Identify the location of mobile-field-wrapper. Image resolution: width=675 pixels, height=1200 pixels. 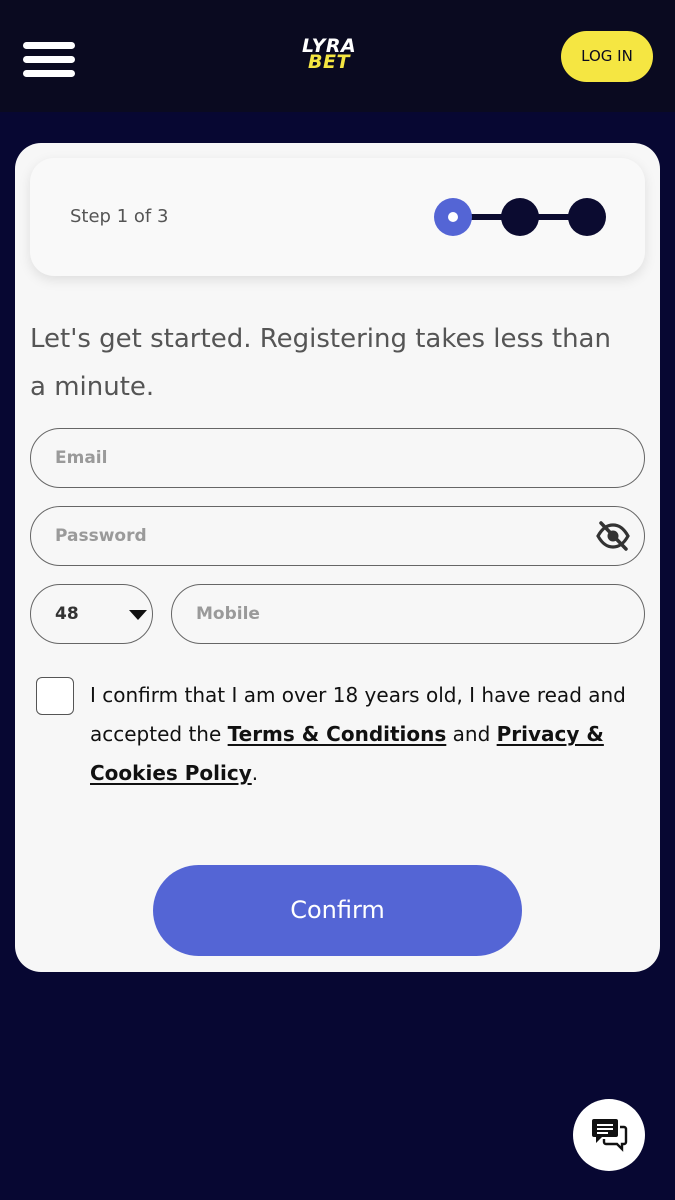
(408, 614).